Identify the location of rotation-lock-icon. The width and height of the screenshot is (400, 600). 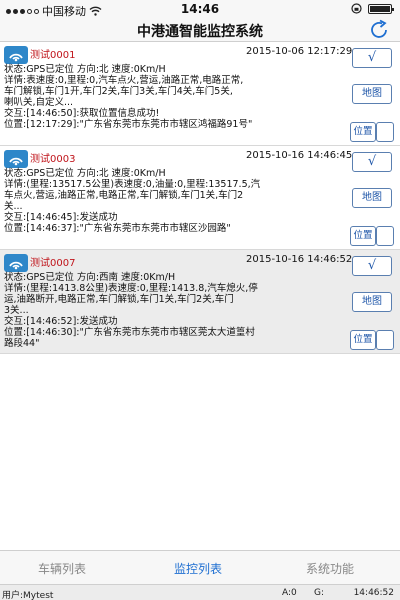
(356, 8).